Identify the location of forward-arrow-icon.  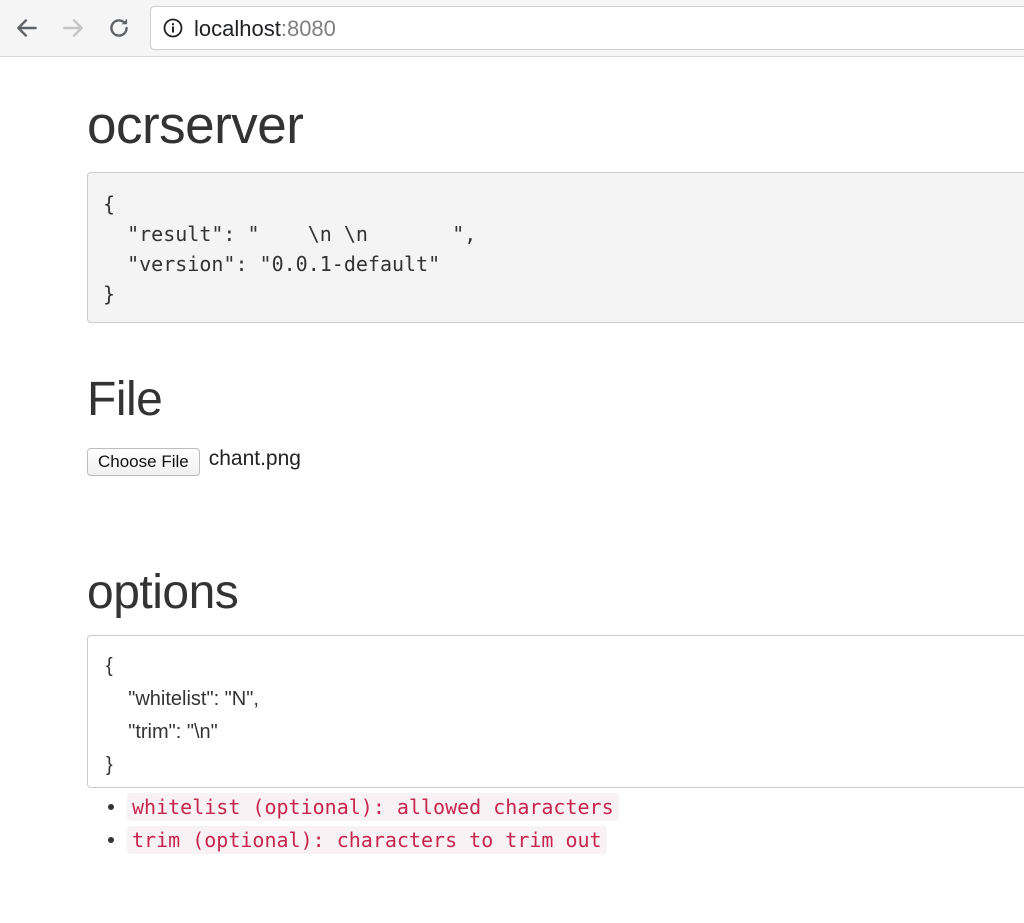
(73, 28).